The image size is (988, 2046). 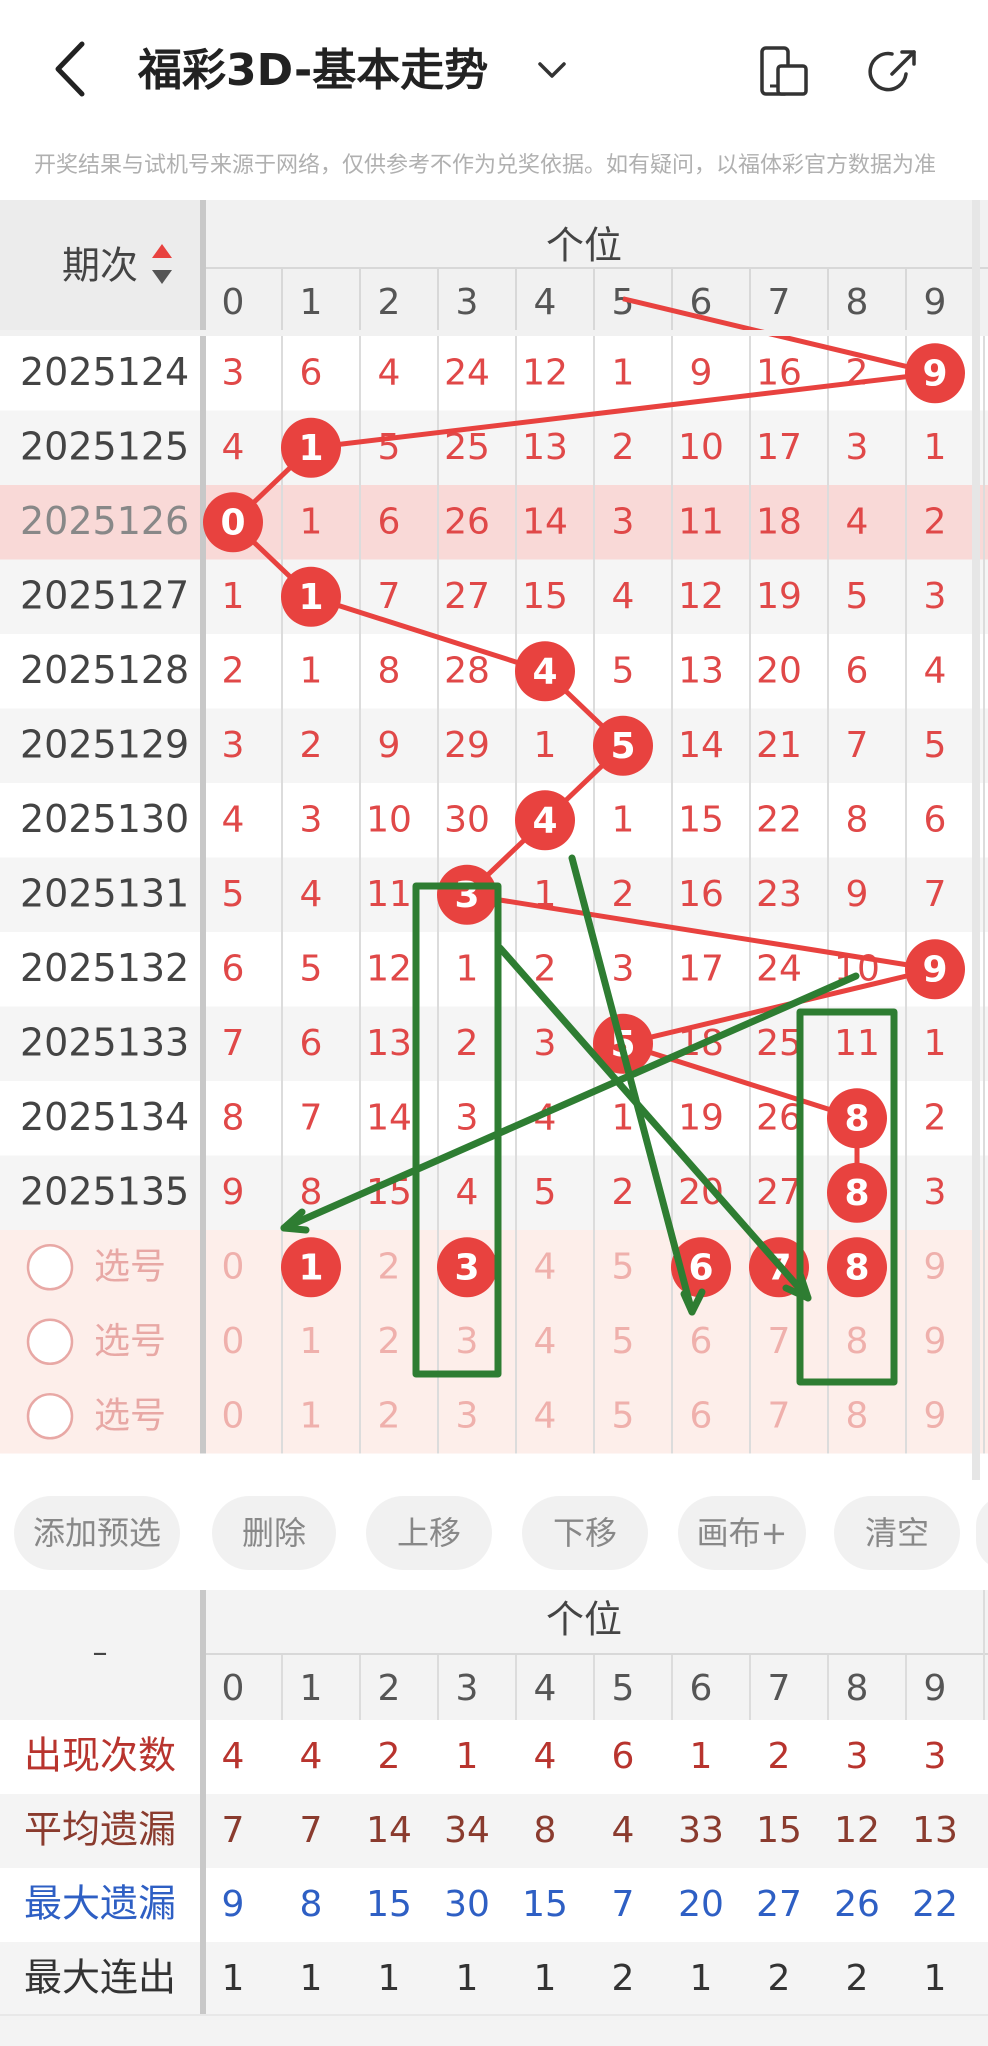 What do you see at coordinates (233, 968) in the screenshot?
I see `miss-count: 6` at bounding box center [233, 968].